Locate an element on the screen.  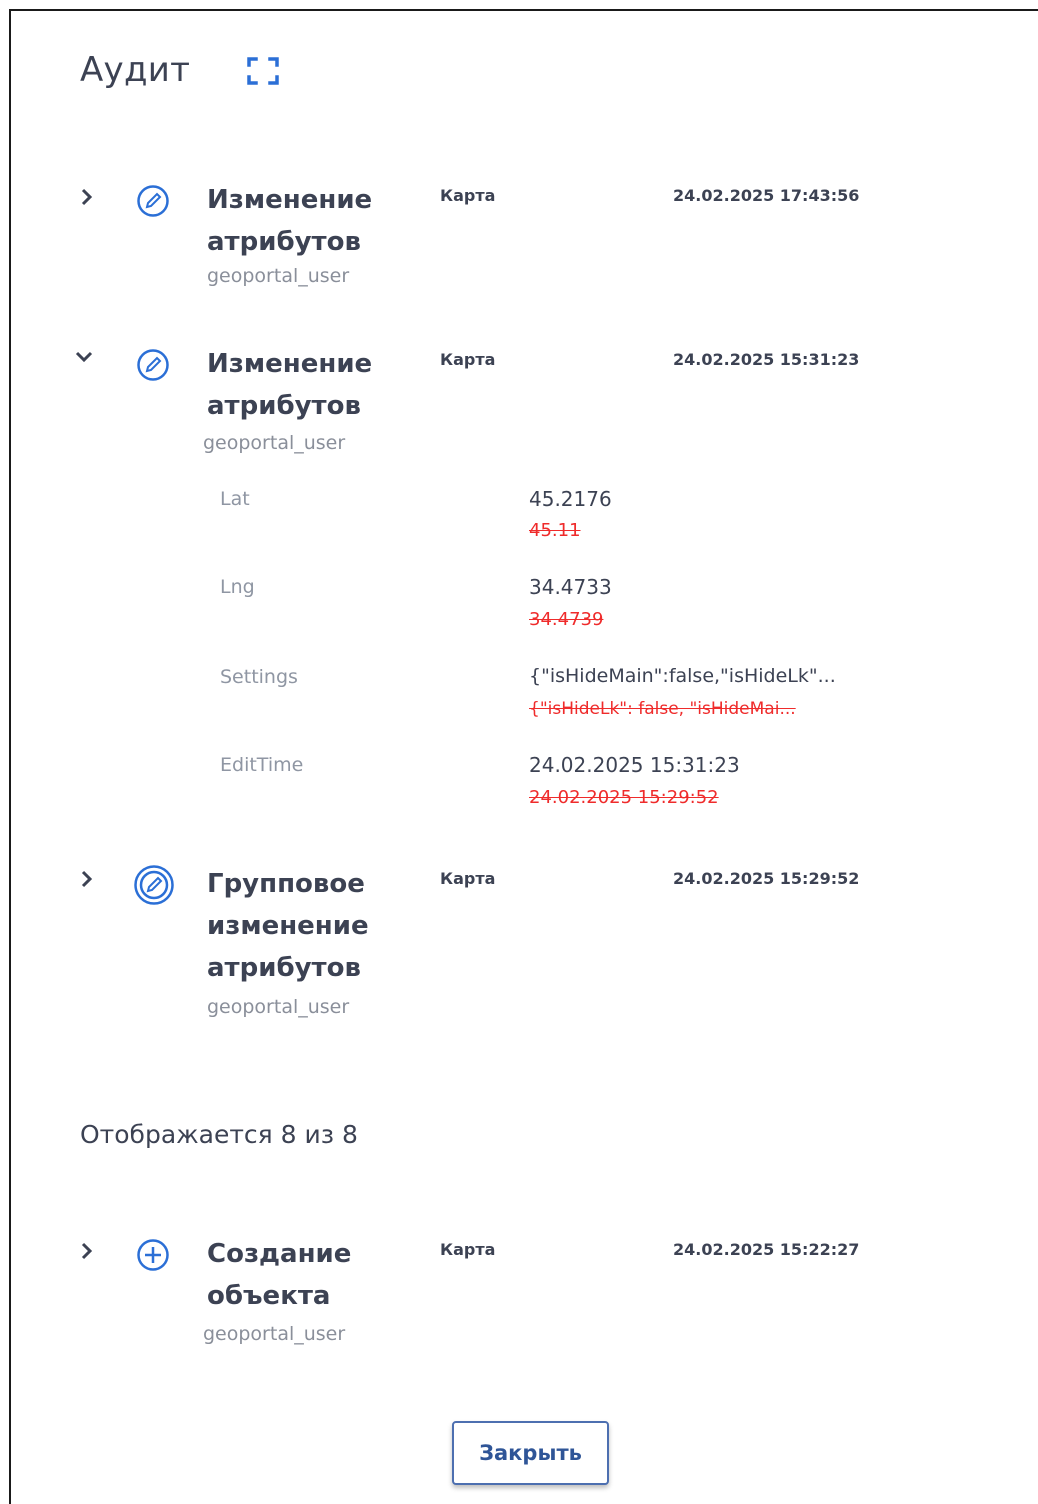
entry-date: 24.02.2025 17:43:56 is located at coordinates (766, 195).